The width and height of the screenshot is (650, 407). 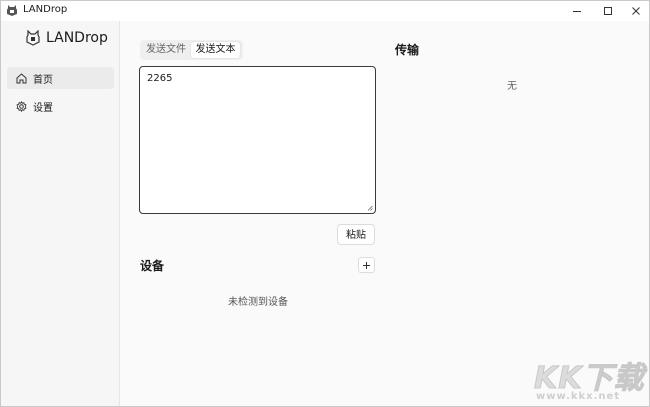 I want to click on devices-heading: 设备, so click(x=152, y=266).